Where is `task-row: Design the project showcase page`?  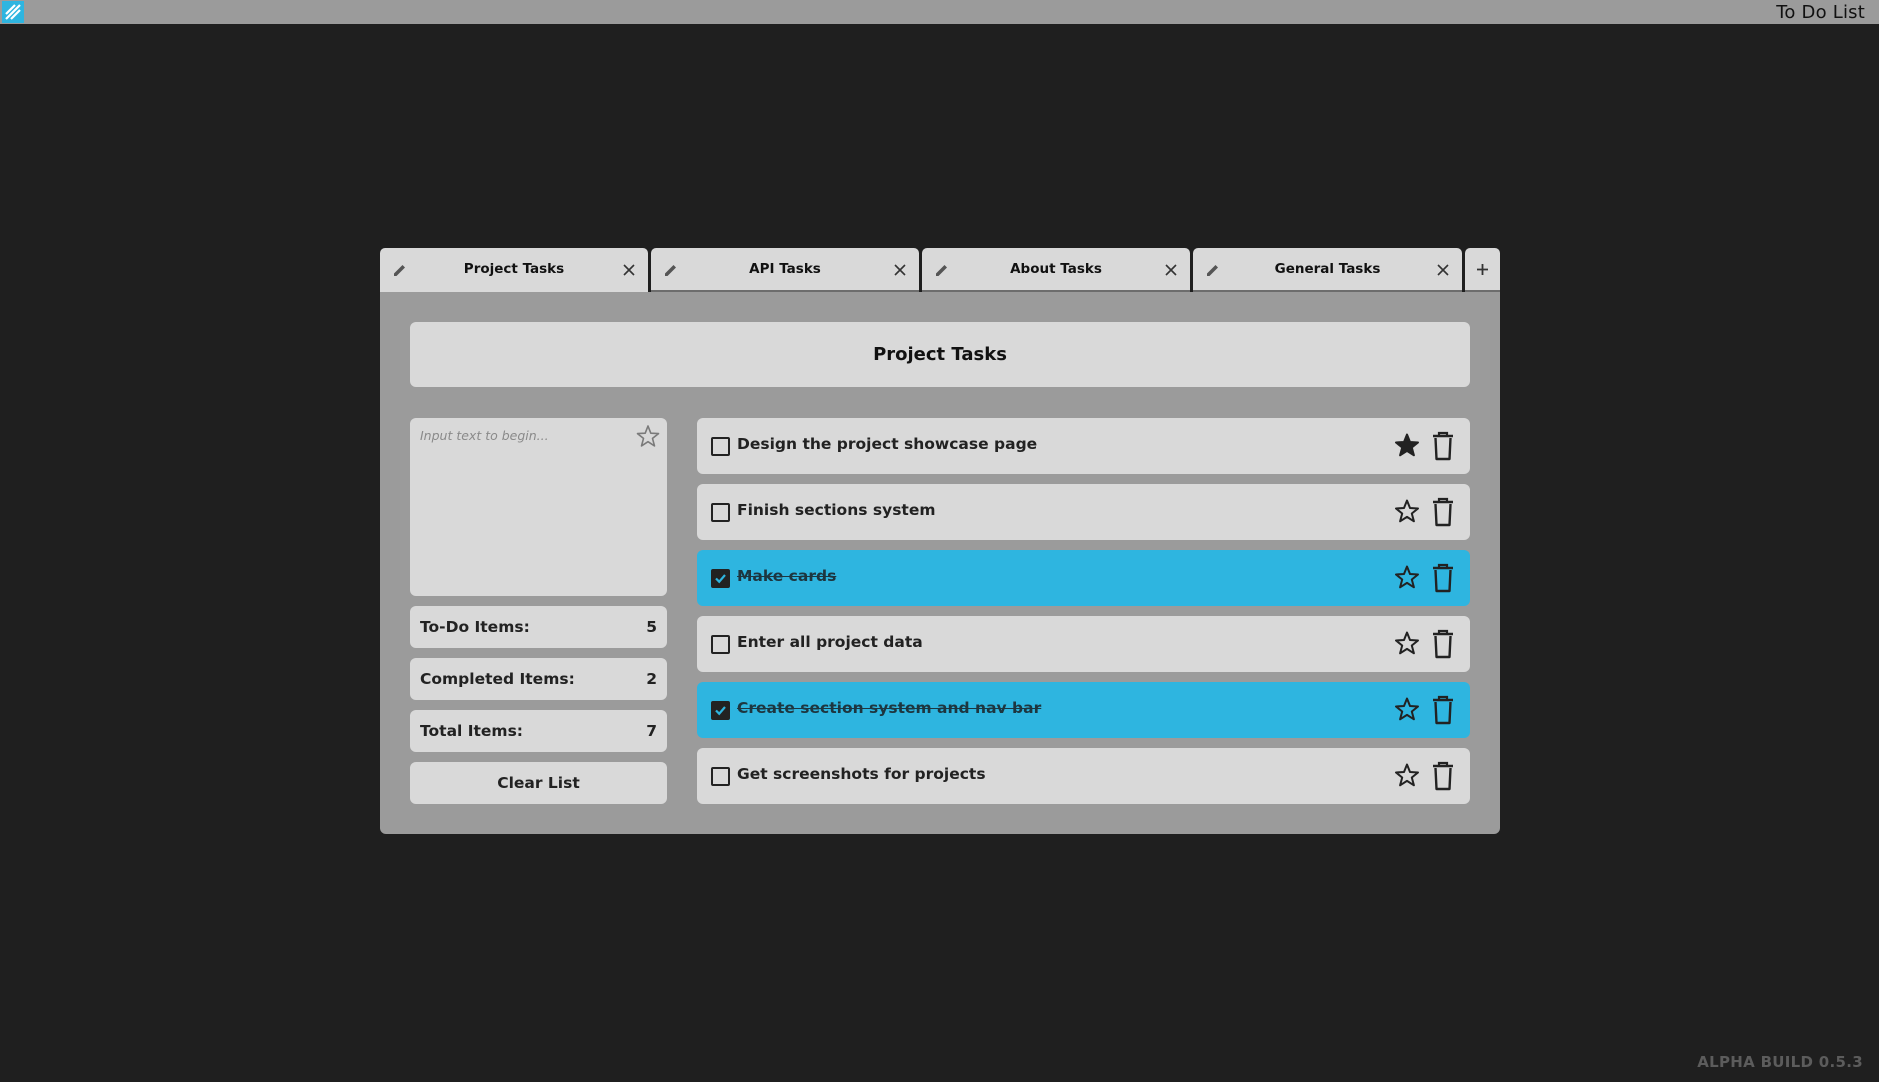
task-row: Design the project showcase page is located at coordinates (1083, 446).